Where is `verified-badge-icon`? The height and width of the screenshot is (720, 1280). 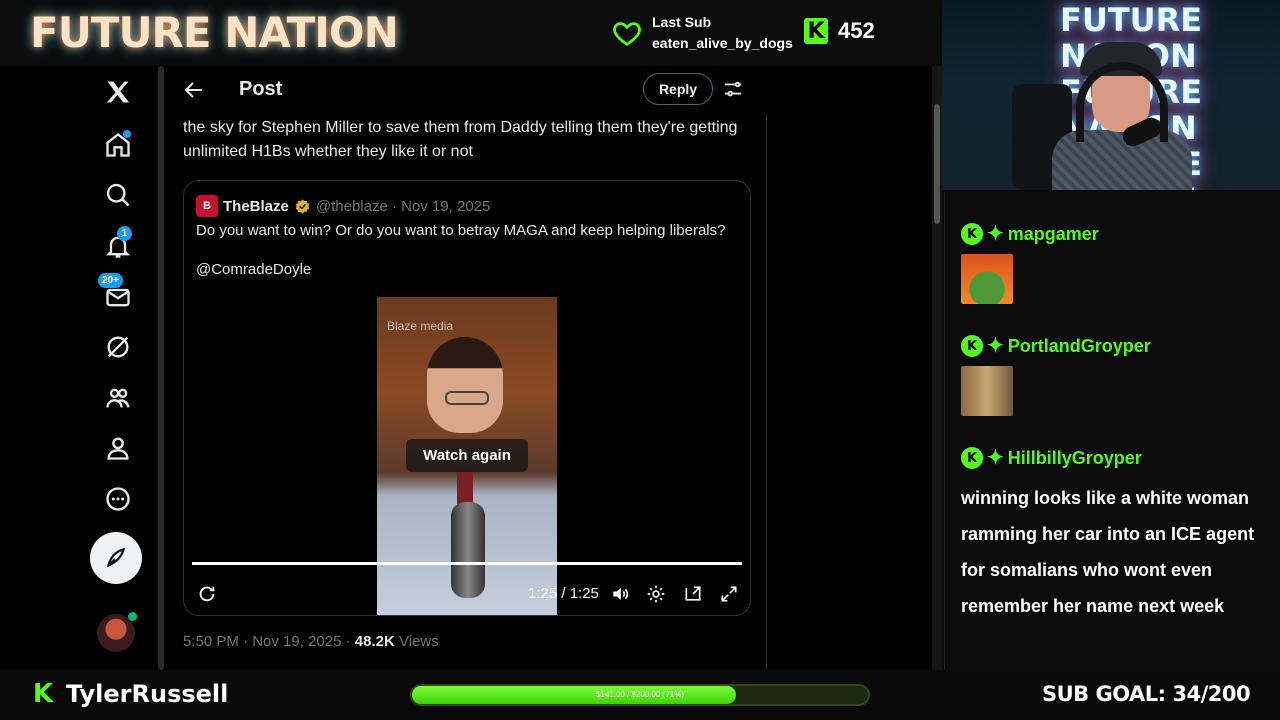
verified-badge-icon is located at coordinates (302, 206).